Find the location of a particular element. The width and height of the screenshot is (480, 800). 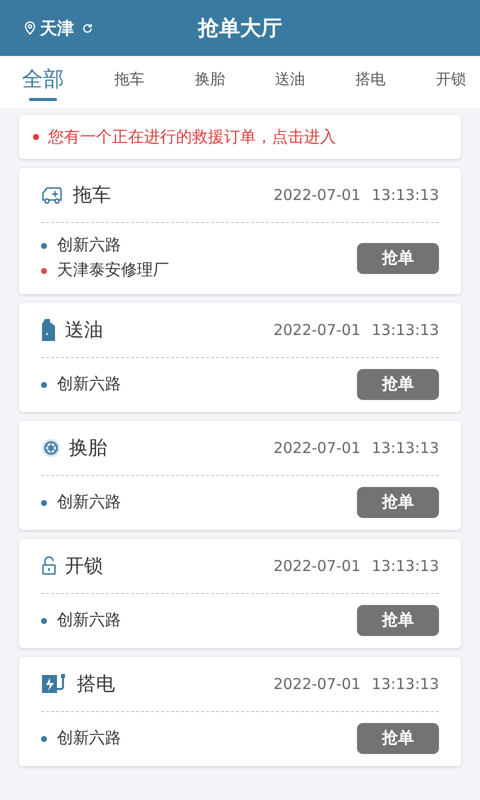

order-card: 送油 2022-07-01 13:13:13 创新六路 抢单 is located at coordinates (240, 357).